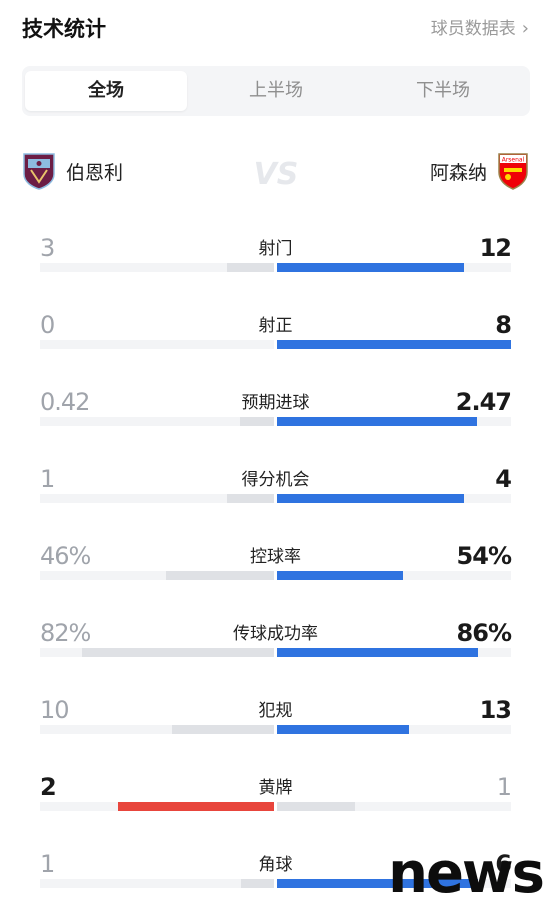 The height and width of the screenshot is (906, 551). Describe the element at coordinates (503, 479) in the screenshot. I see `away-stat-value: 4` at that location.